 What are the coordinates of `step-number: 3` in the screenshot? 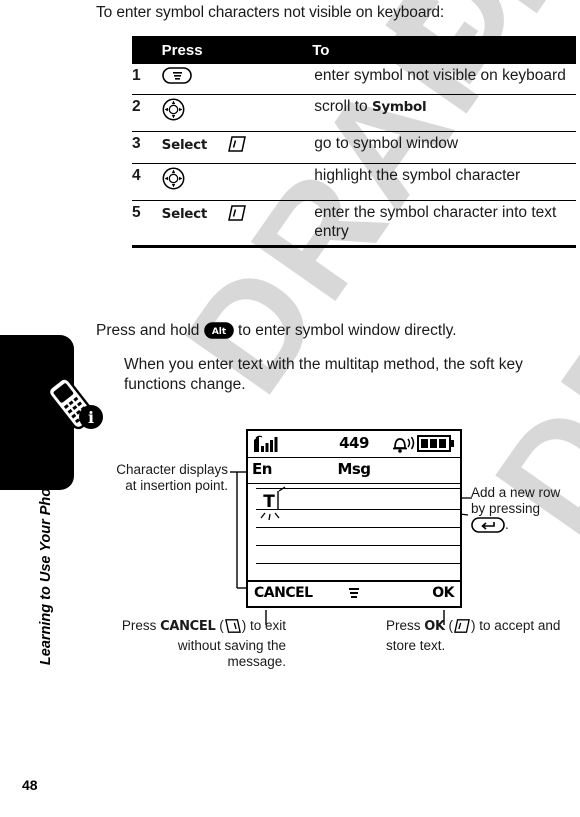 It's located at (144, 147).